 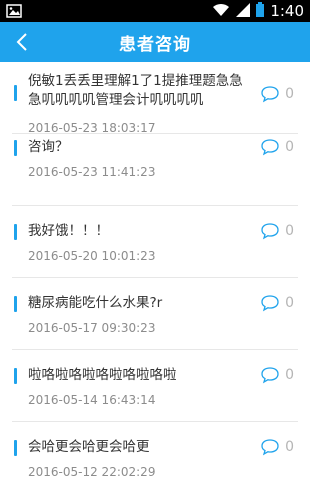 What do you see at coordinates (92, 256) in the screenshot?
I see `item-date: 2016-05-20 10:01:23` at bounding box center [92, 256].